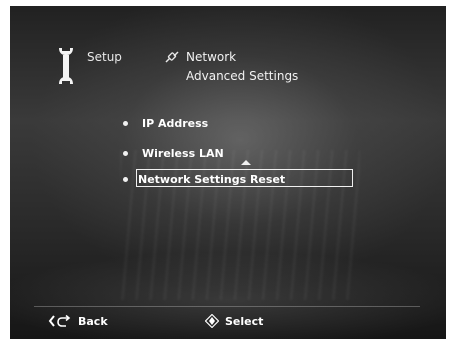  Describe the element at coordinates (104, 57) in the screenshot. I see `setup-label: Setup` at that location.